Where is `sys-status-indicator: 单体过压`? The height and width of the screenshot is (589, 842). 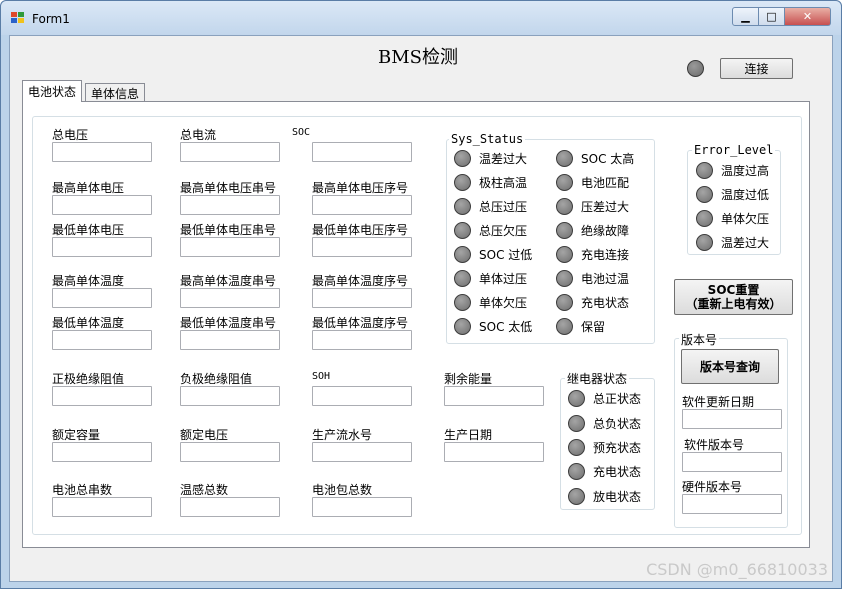 sys-status-indicator: 单体过压 is located at coordinates (490, 278).